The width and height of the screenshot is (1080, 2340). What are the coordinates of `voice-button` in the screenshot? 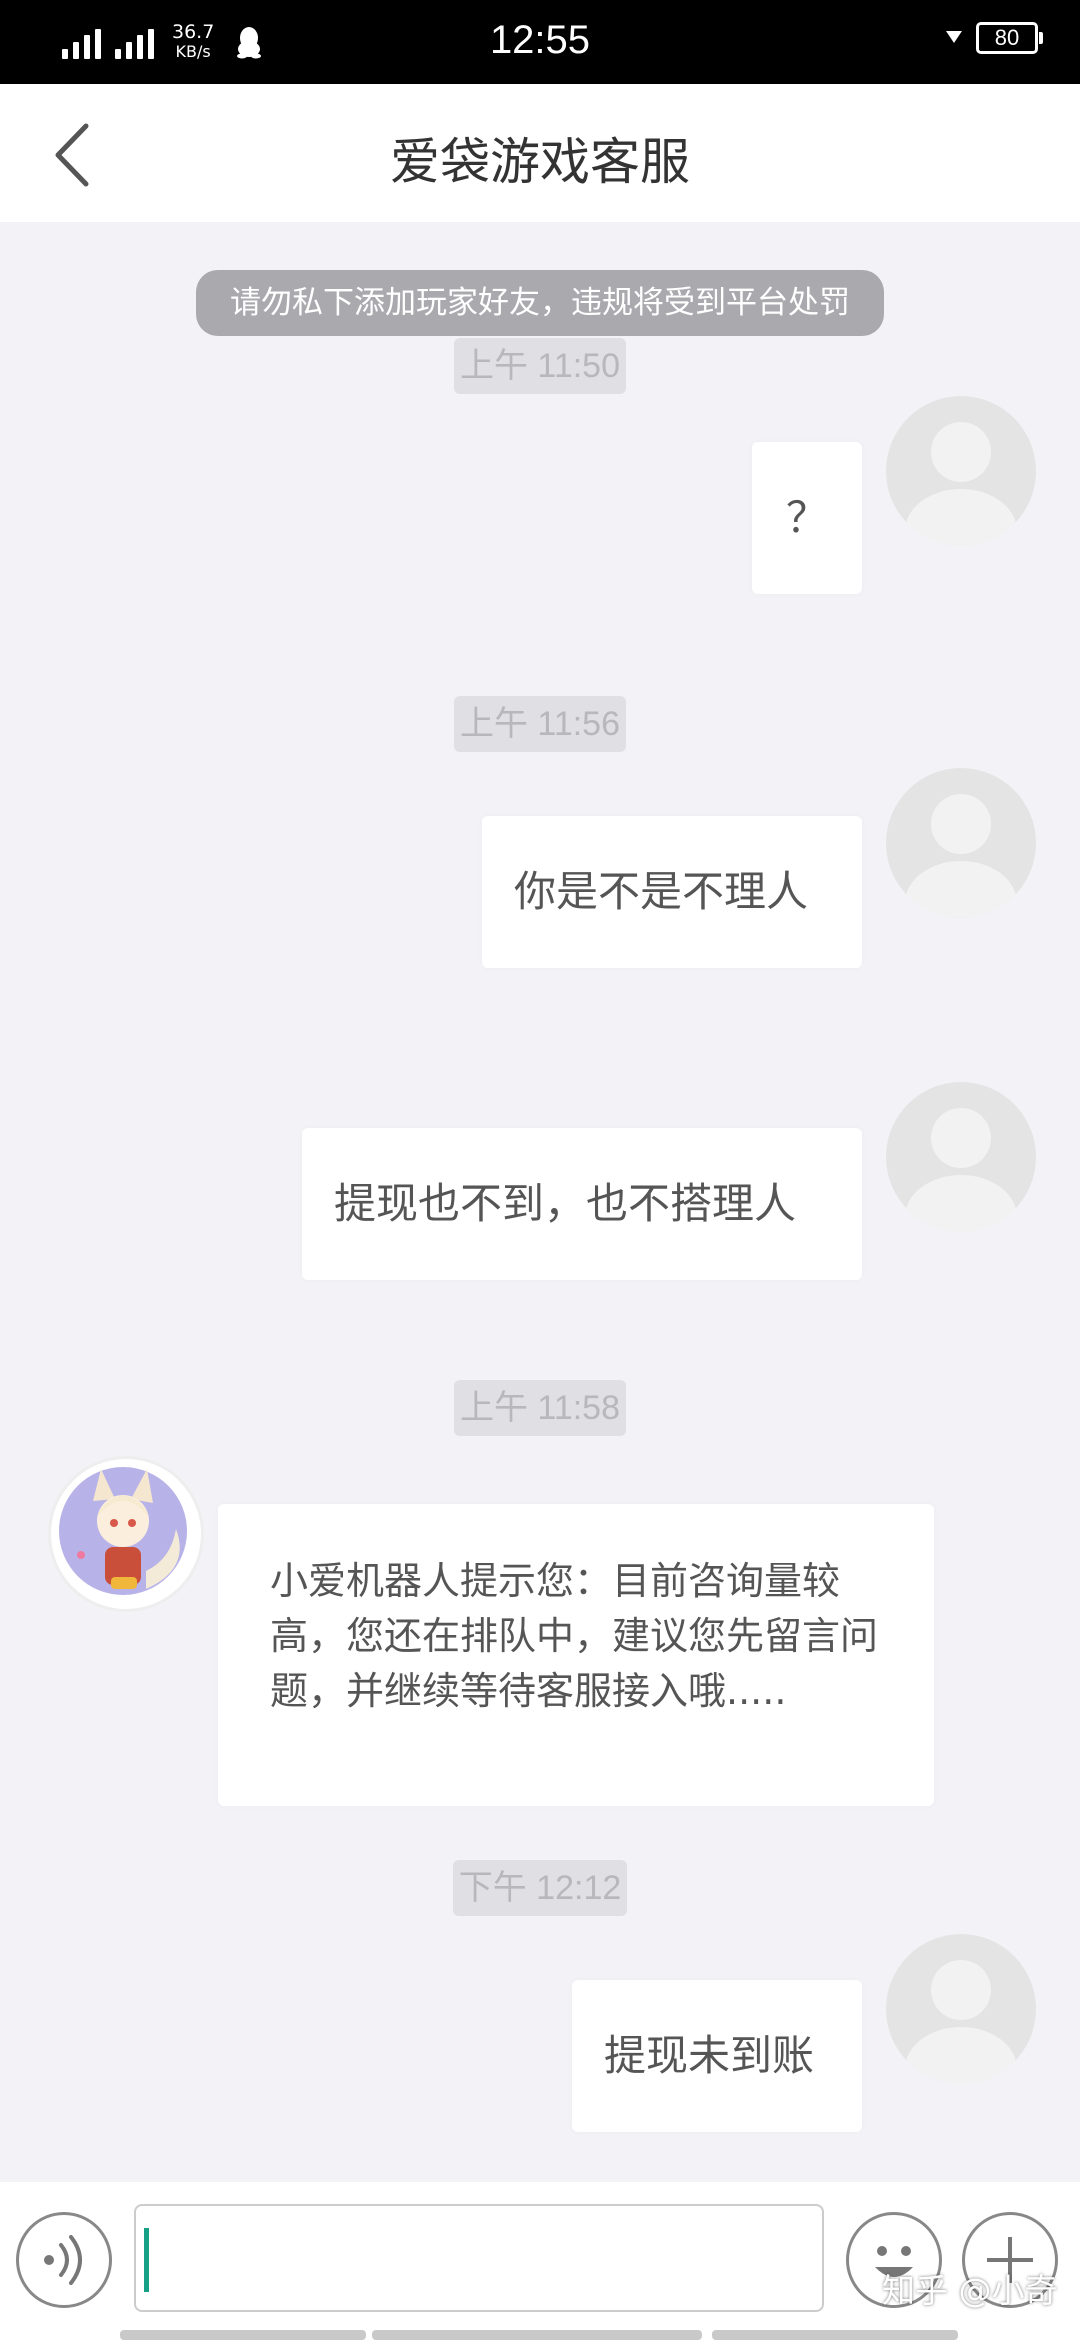 It's located at (64, 2260).